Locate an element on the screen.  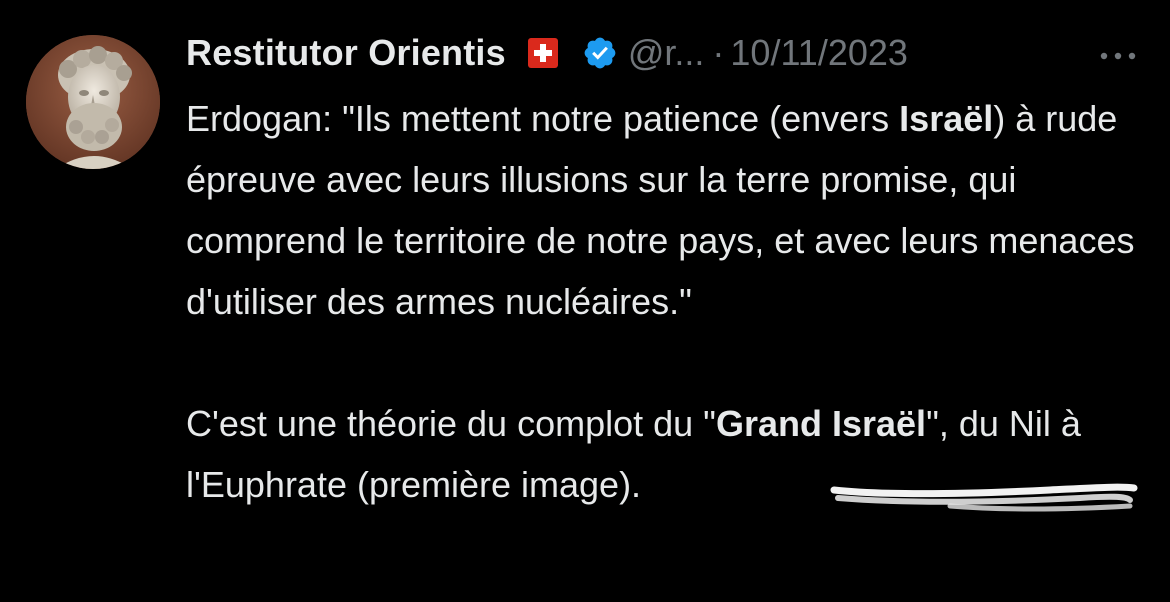
verified-badge-icon is located at coordinates (600, 53).